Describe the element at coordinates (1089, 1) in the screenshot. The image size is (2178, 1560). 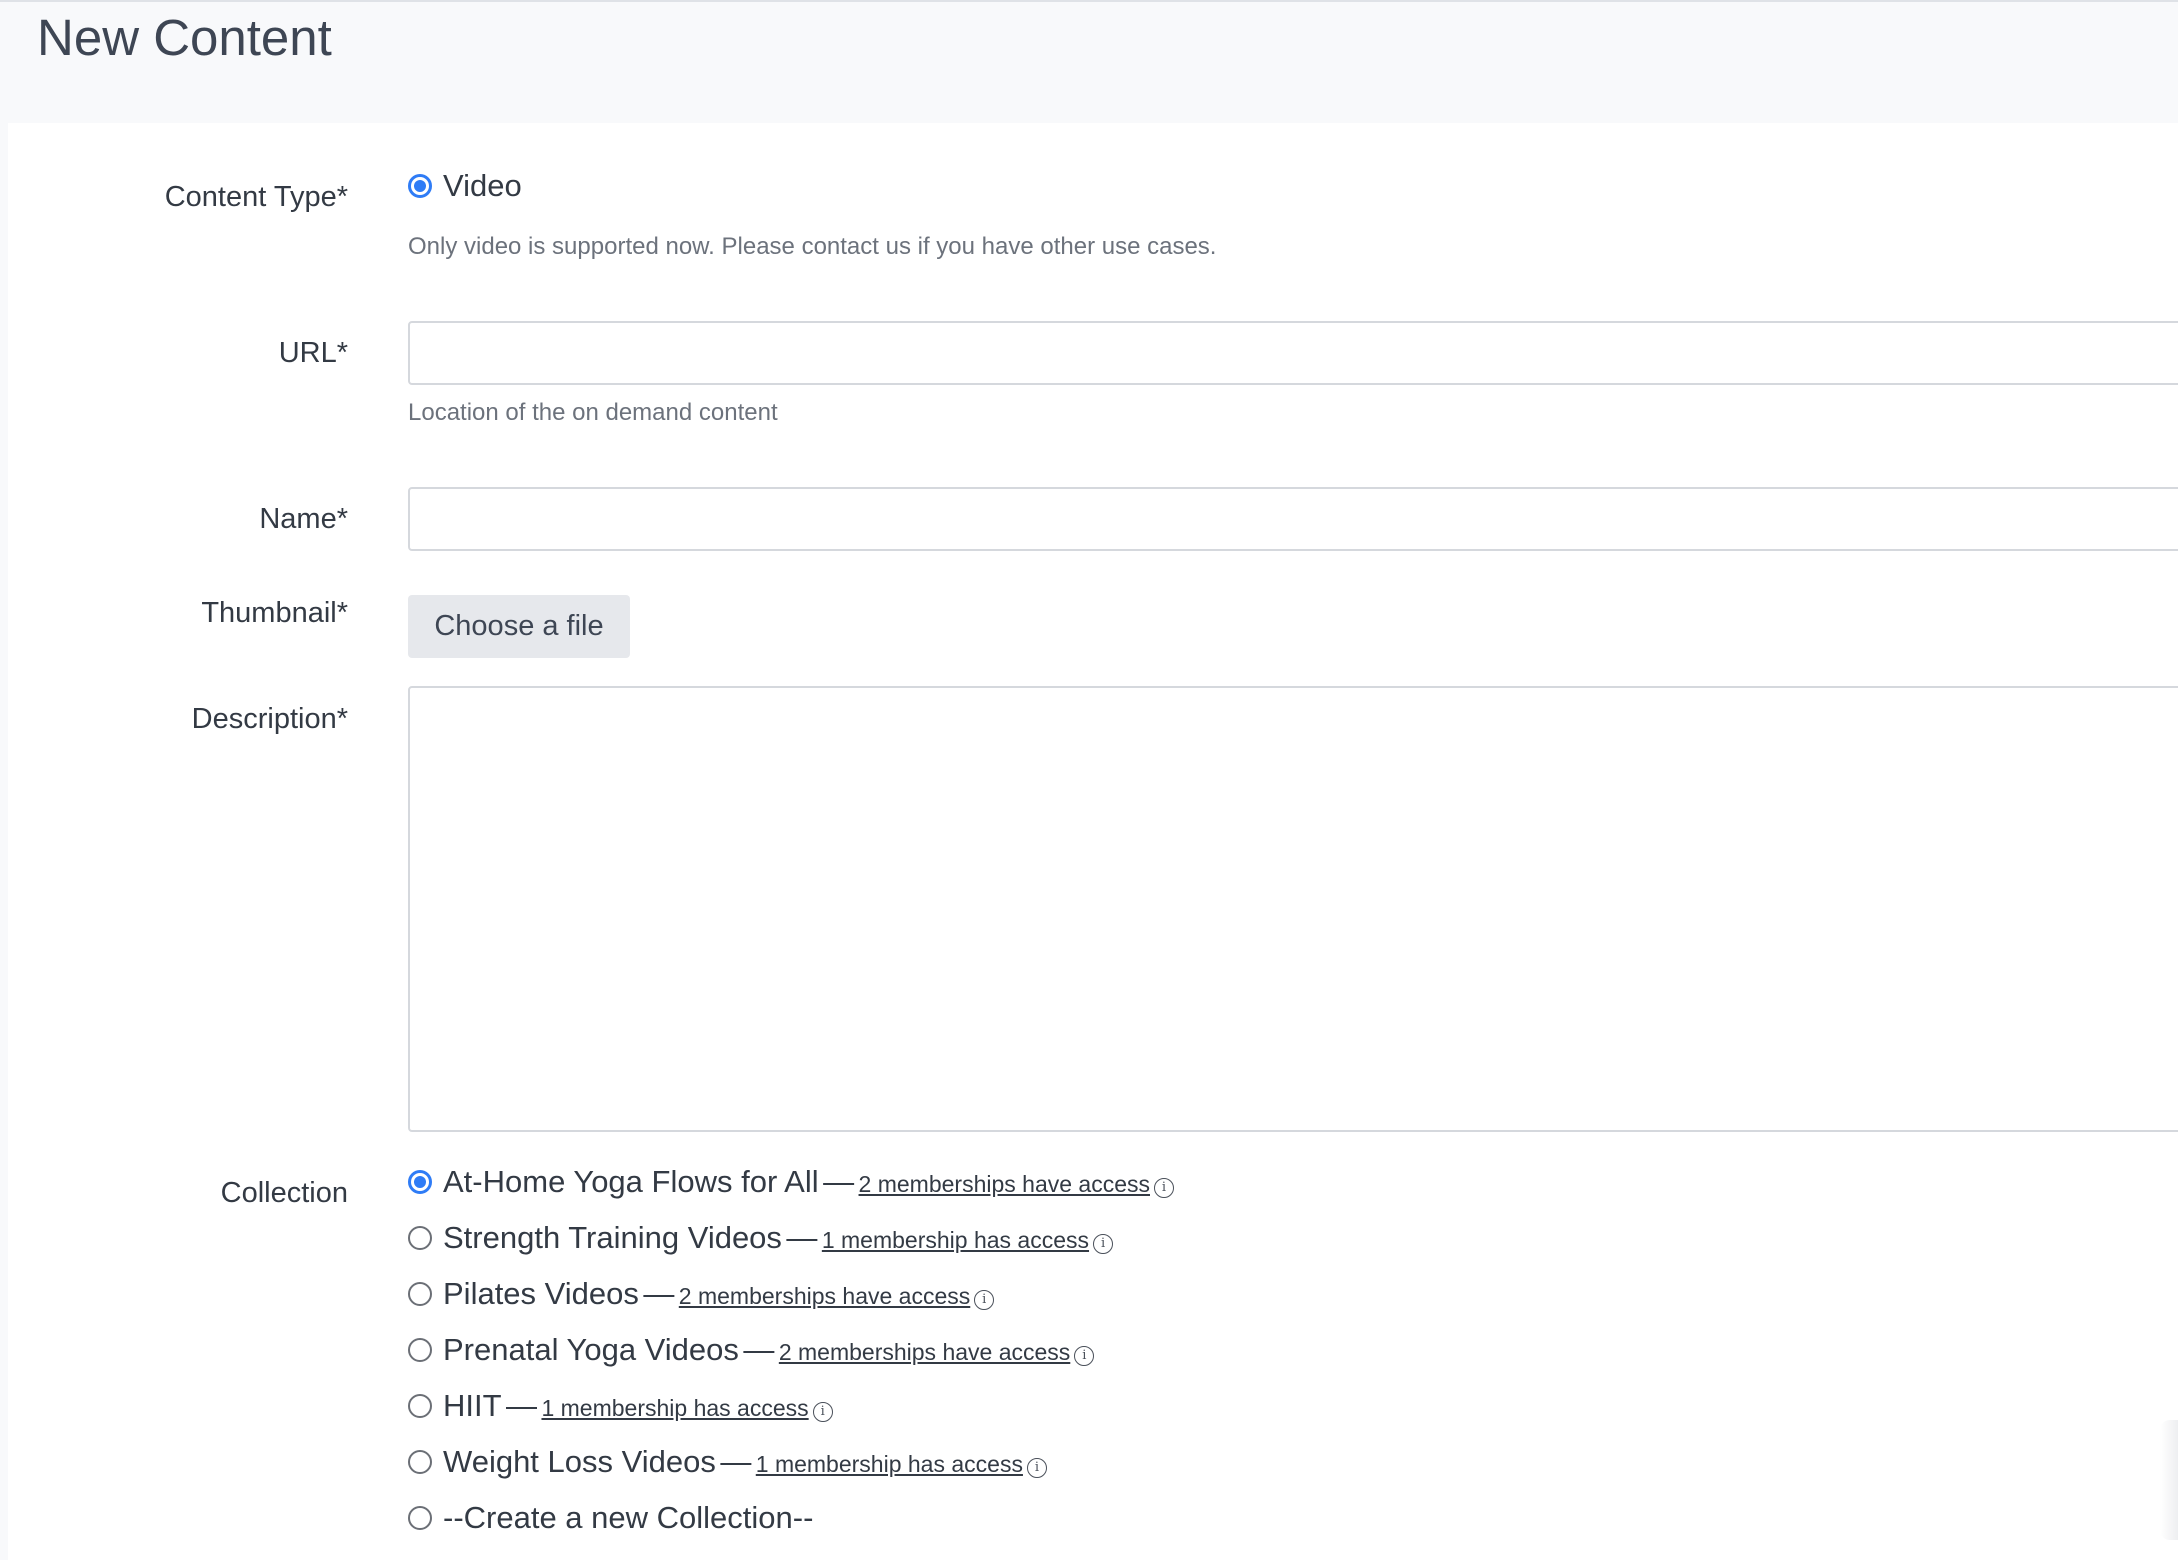
I see `top-divider` at that location.